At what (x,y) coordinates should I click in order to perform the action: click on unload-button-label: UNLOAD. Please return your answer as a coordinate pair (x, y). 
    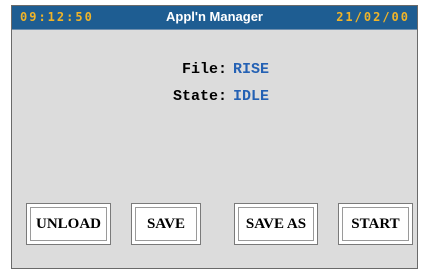
    Looking at the image, I should click on (68, 224).